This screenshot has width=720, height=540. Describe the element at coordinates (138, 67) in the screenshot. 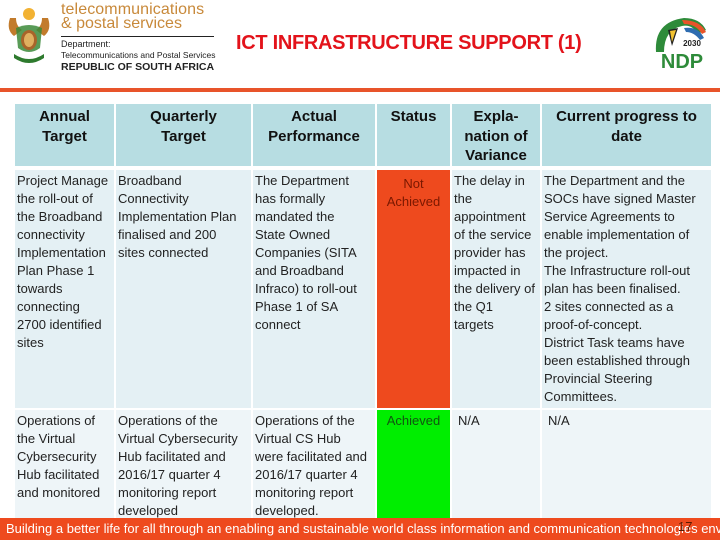

I see `logo-line-country: REPUBLIC OF SOUTH AFRICA` at that location.